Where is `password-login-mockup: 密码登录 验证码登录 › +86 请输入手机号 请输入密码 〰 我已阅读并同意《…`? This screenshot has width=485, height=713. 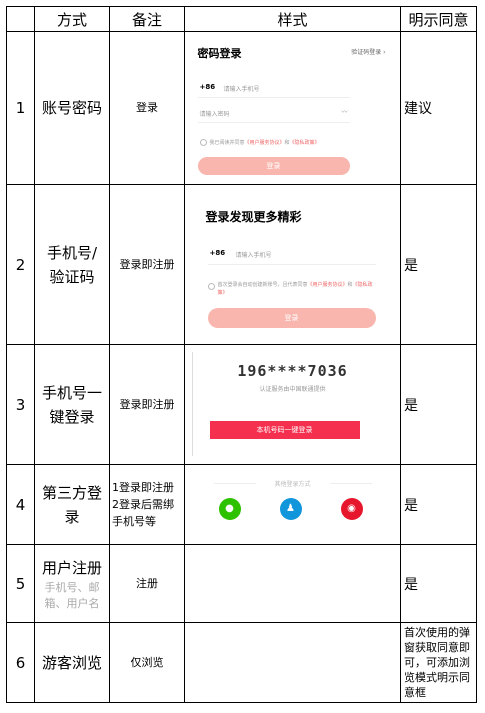
password-login-mockup: 密码登录 验证码登录 › +86 请输入手机号 请输入密码 〰 我已阅读并同意《… is located at coordinates (293, 108).